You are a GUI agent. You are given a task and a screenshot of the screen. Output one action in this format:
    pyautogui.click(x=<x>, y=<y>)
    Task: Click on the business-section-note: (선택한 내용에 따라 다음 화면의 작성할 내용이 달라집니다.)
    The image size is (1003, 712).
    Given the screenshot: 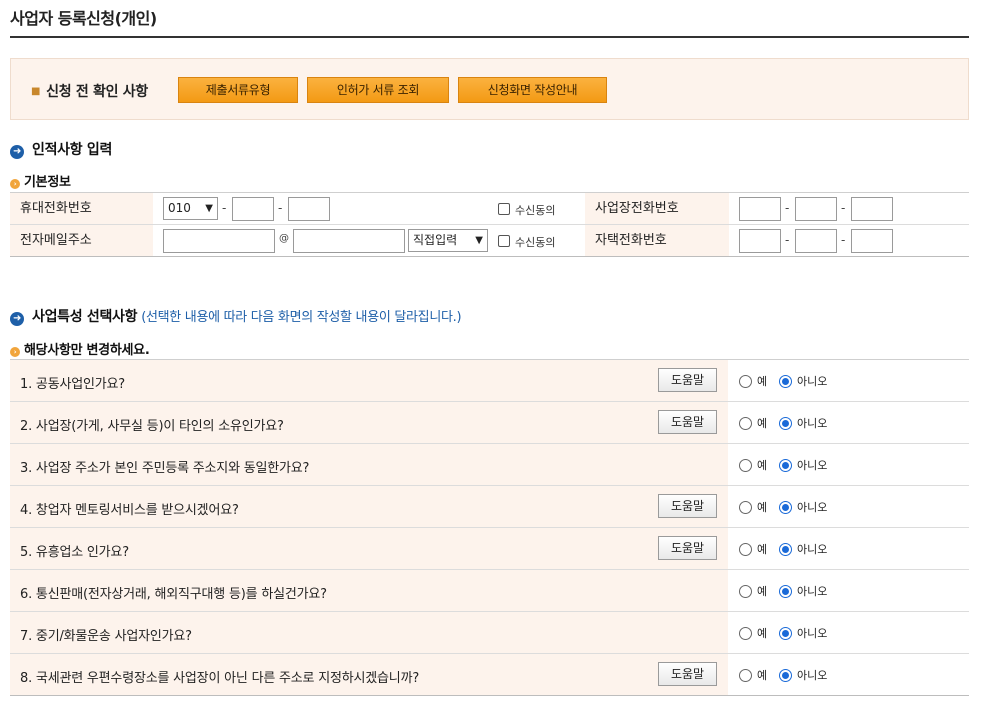 What is the action you would take?
    pyautogui.click(x=301, y=317)
    